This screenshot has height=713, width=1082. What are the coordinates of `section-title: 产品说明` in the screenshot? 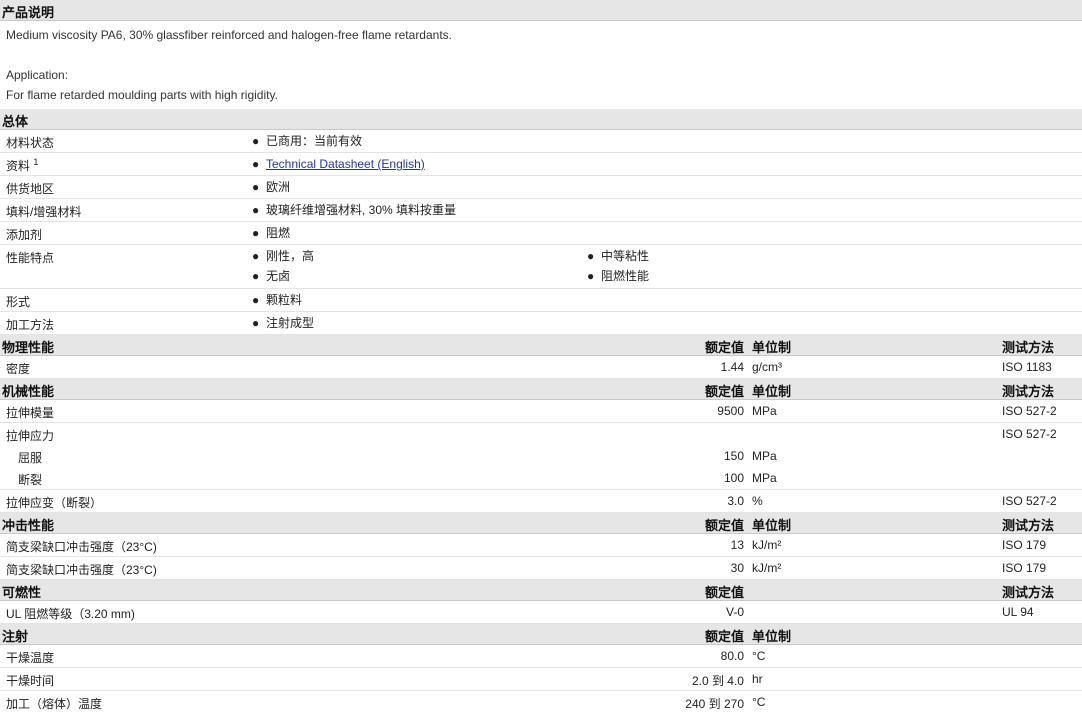 It's located at (28, 12).